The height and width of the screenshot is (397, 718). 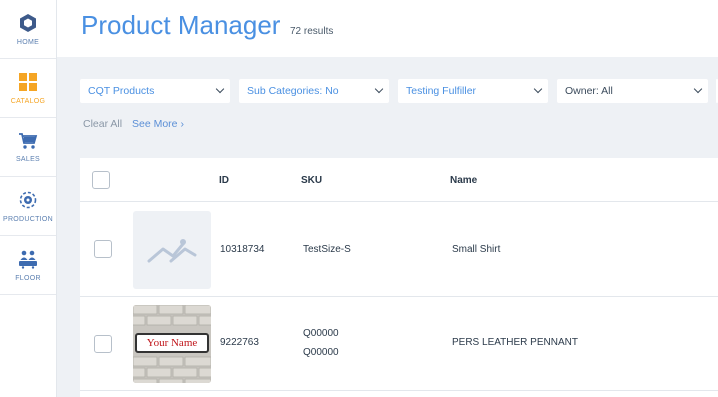 I want to click on product-id: 9222763, so click(x=239, y=342).